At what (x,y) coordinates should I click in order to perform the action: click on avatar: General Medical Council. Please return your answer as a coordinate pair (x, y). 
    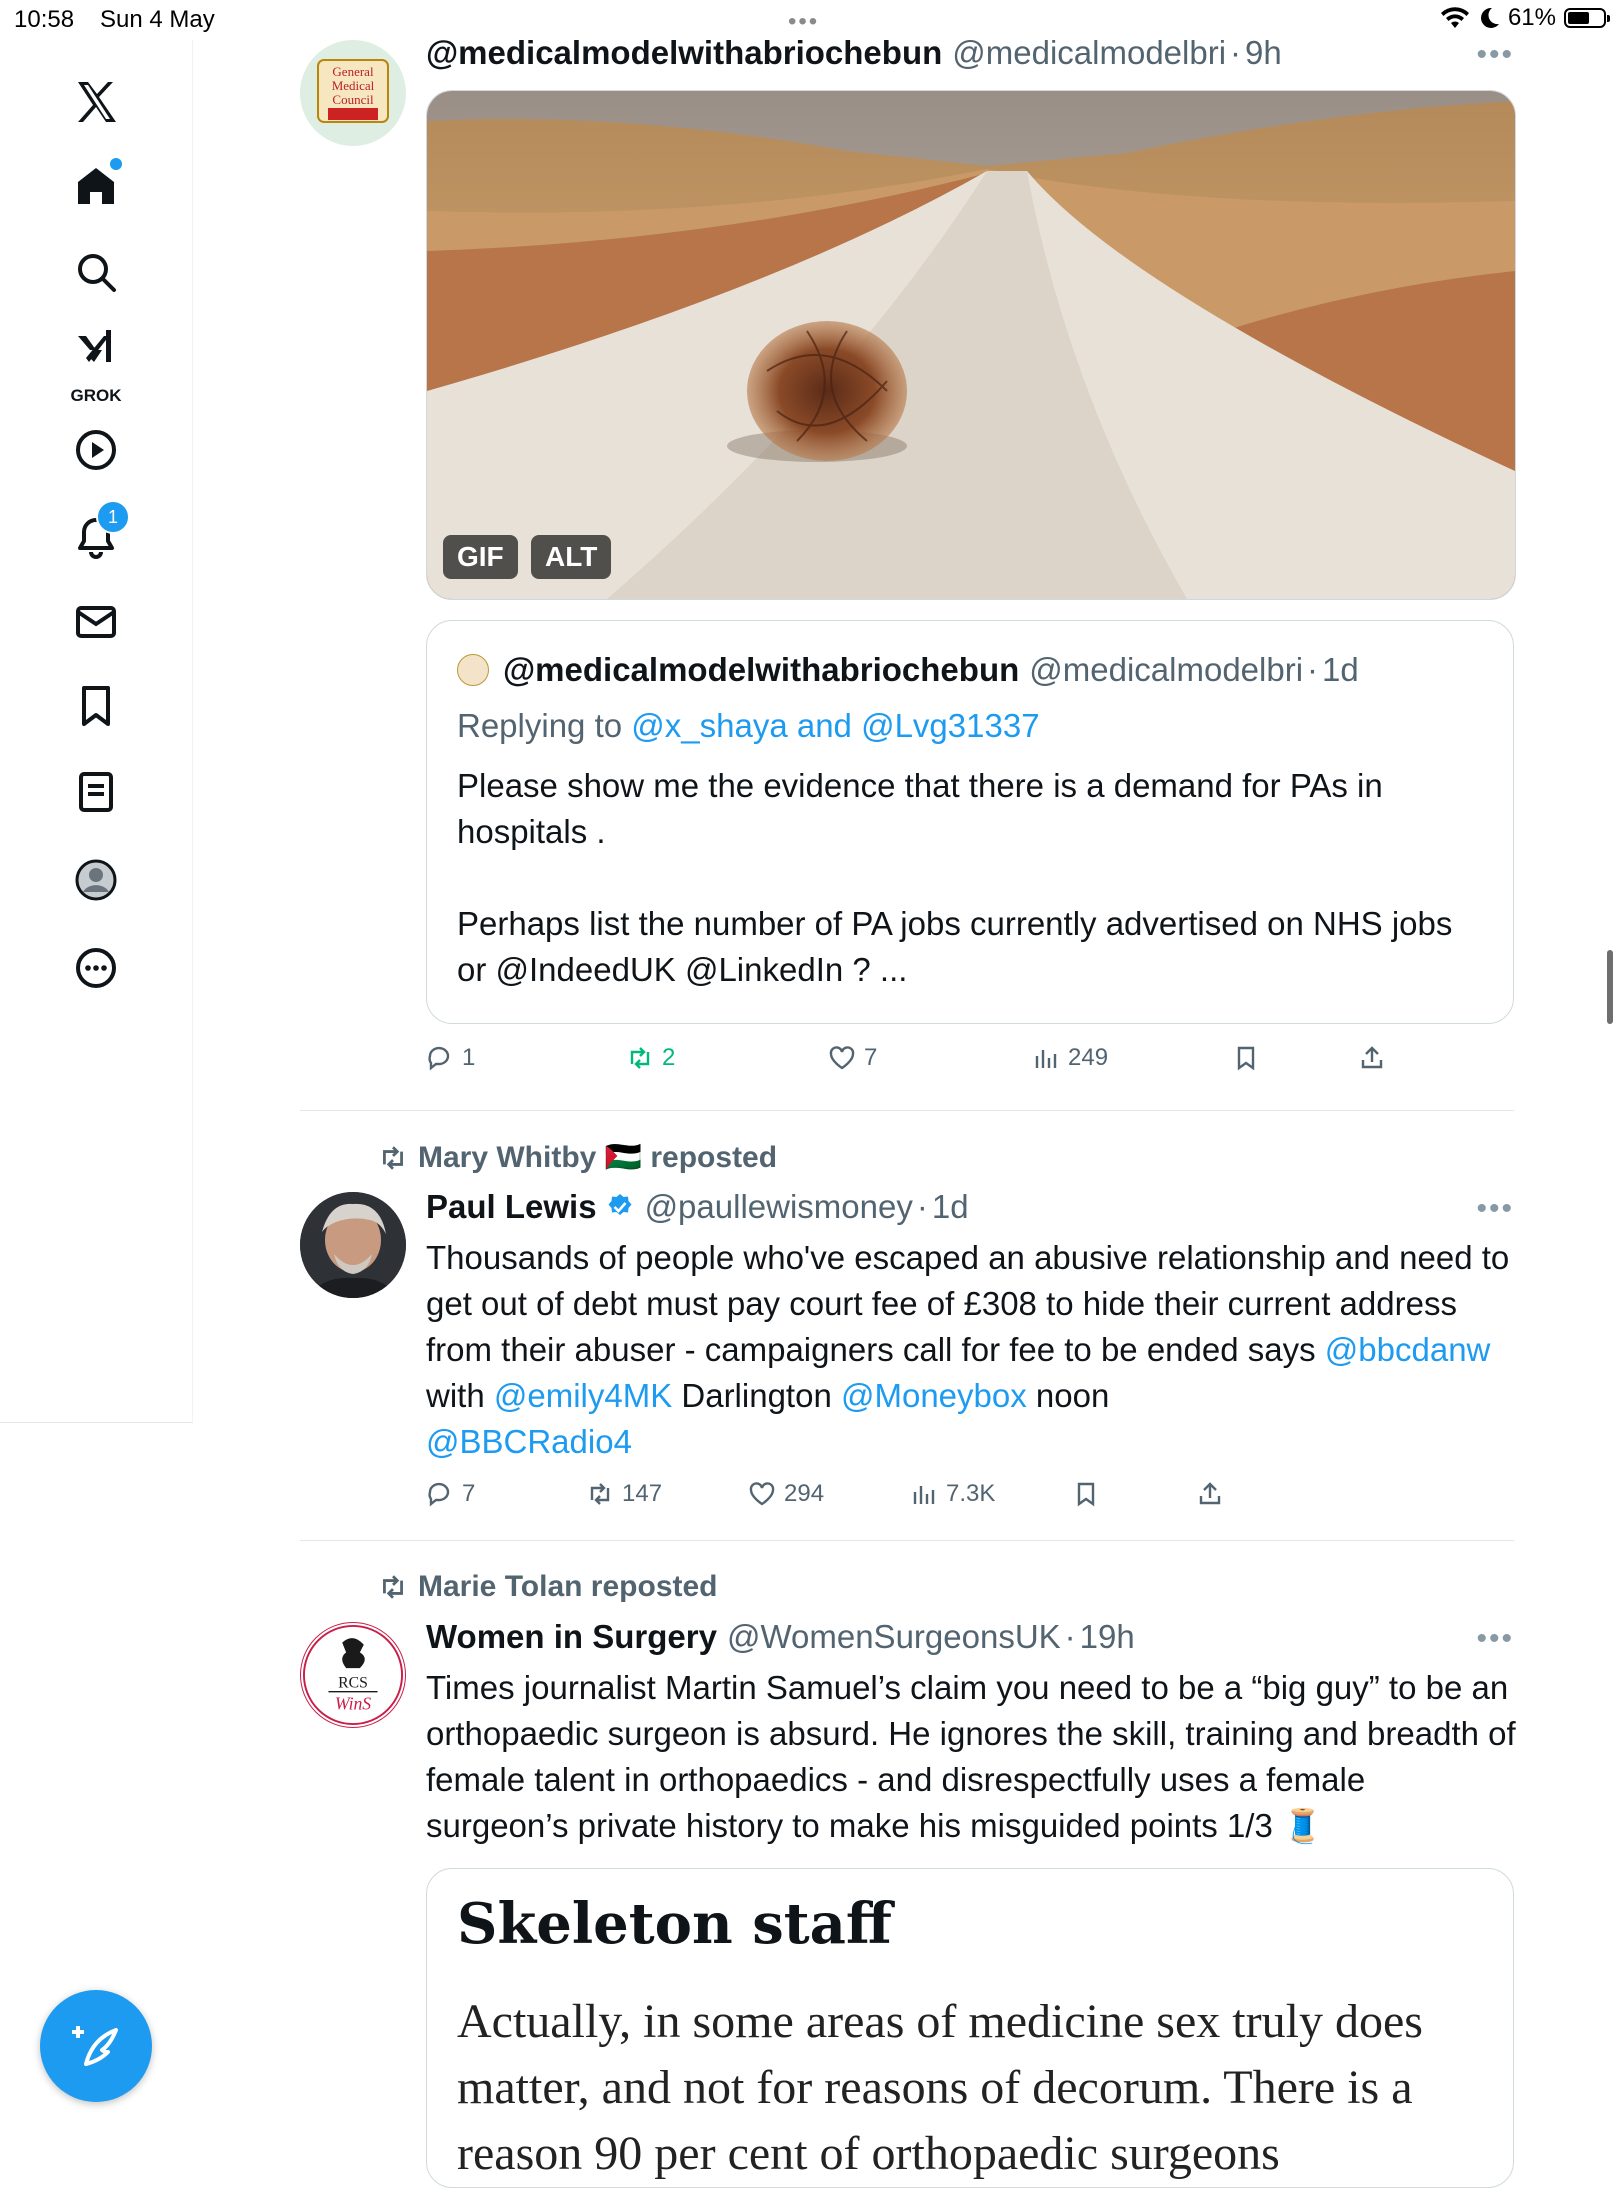
    Looking at the image, I should click on (353, 93).